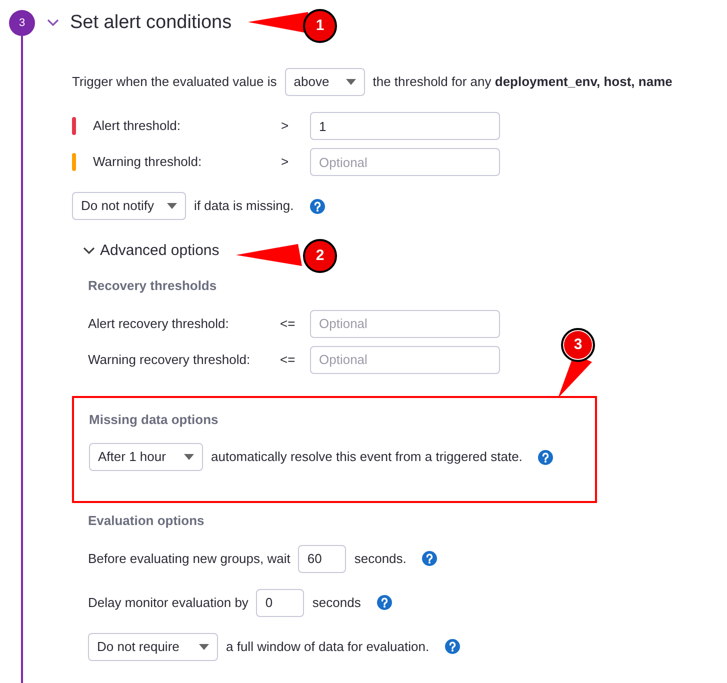  What do you see at coordinates (244, 206) in the screenshot?
I see `label-text: if data is missing.` at bounding box center [244, 206].